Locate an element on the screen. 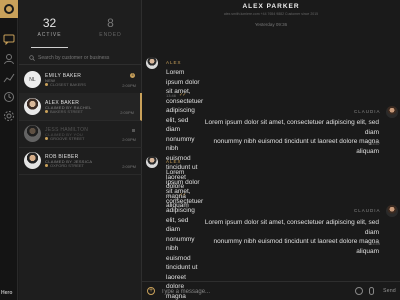 The image size is (400, 300). store-name: CLOSEST BAKERS is located at coordinates (68, 84).